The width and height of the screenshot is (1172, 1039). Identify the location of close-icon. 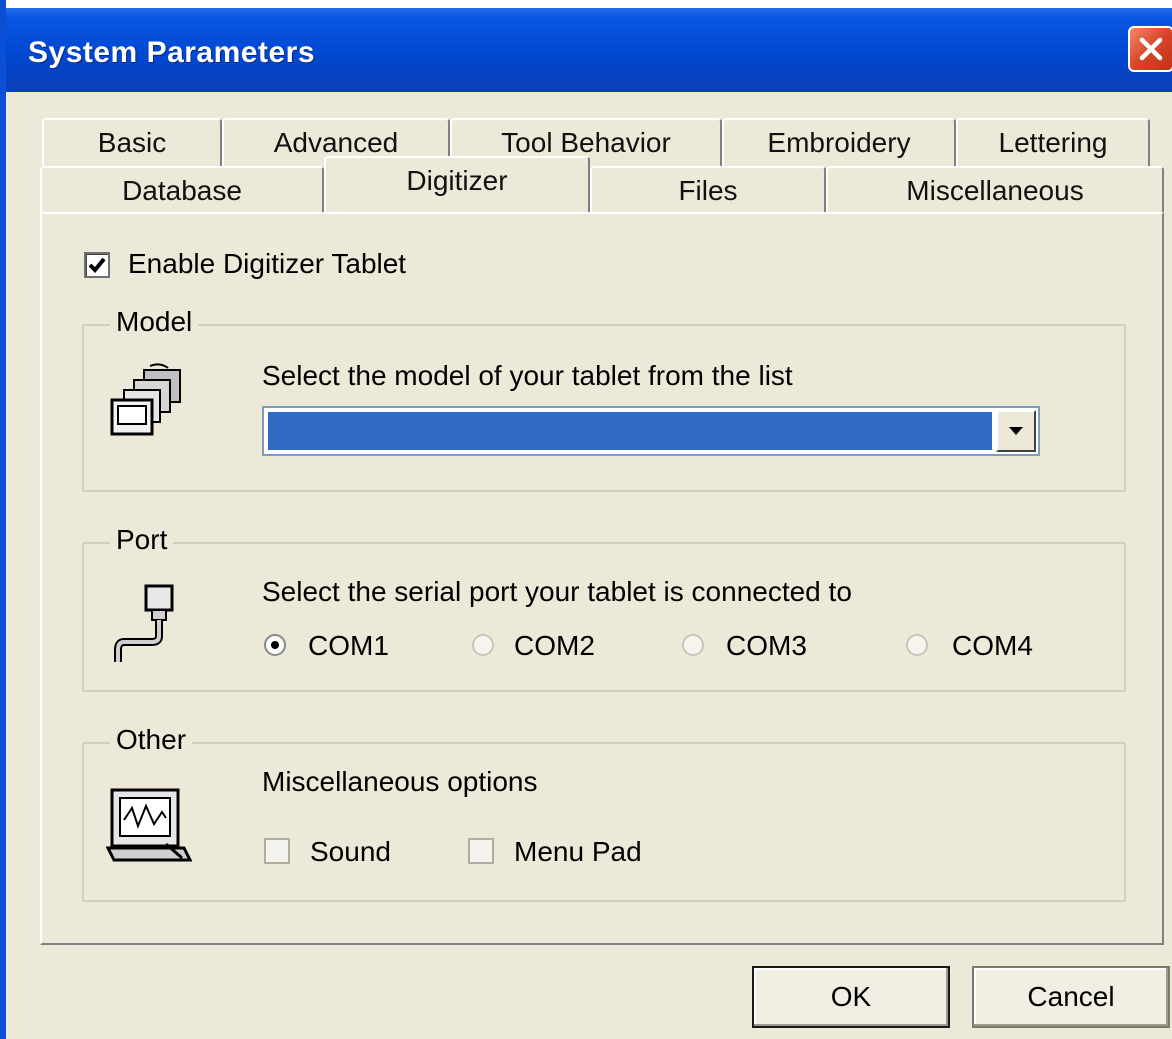
(1151, 49).